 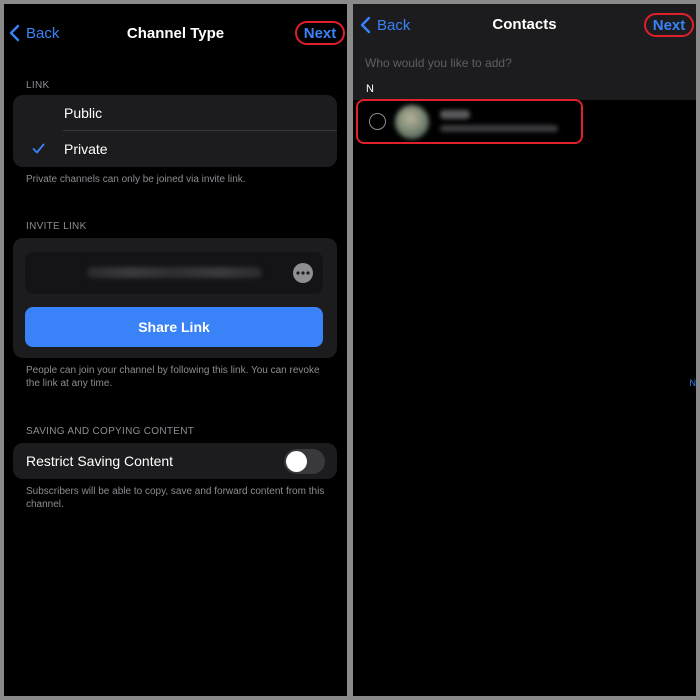 What do you see at coordinates (412, 122) in the screenshot?
I see `avatar` at bounding box center [412, 122].